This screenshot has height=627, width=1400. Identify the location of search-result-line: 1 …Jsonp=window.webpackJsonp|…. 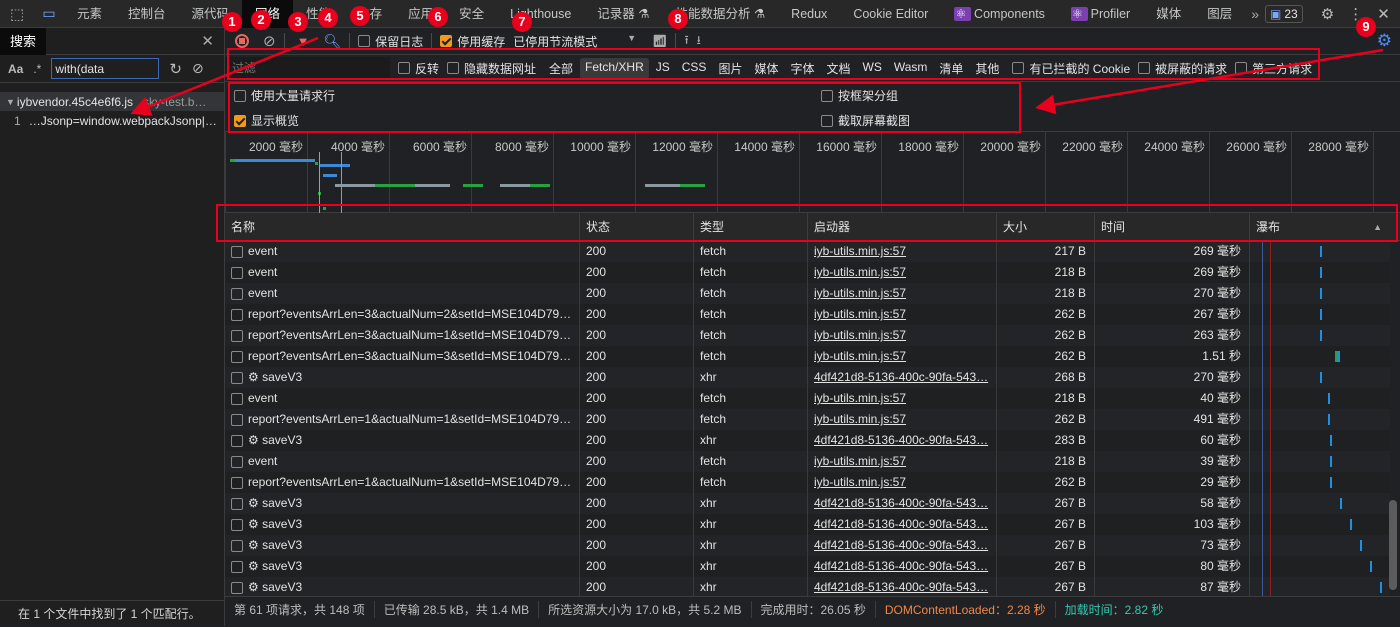
(112, 120).